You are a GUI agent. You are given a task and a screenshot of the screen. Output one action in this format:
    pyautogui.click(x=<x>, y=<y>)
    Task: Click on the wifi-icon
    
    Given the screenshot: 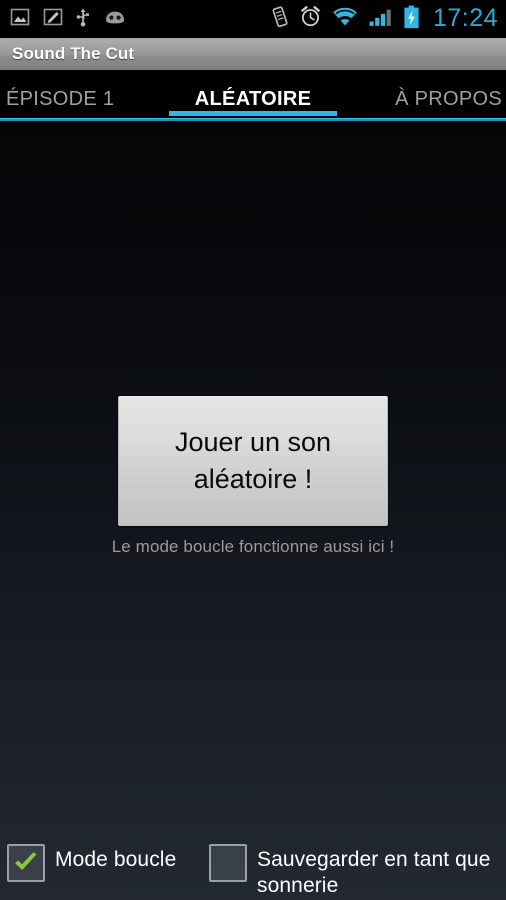 What is the action you would take?
    pyautogui.click(x=345, y=19)
    